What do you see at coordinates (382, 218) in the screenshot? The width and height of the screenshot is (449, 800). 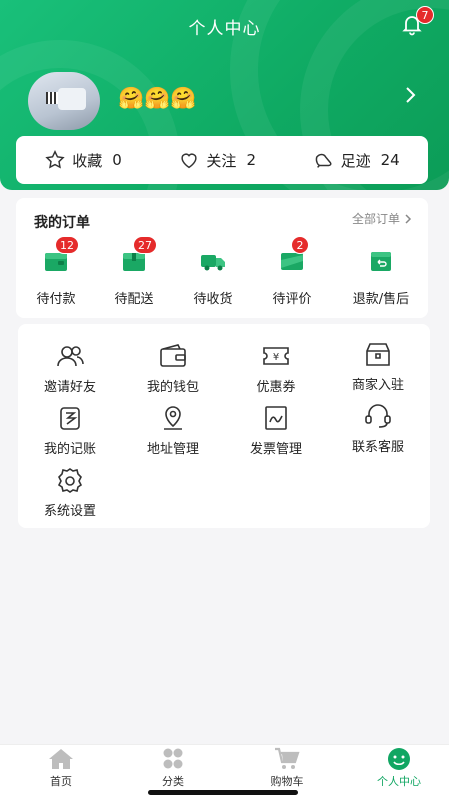 I see `all-orders-link: 全部订单` at bounding box center [382, 218].